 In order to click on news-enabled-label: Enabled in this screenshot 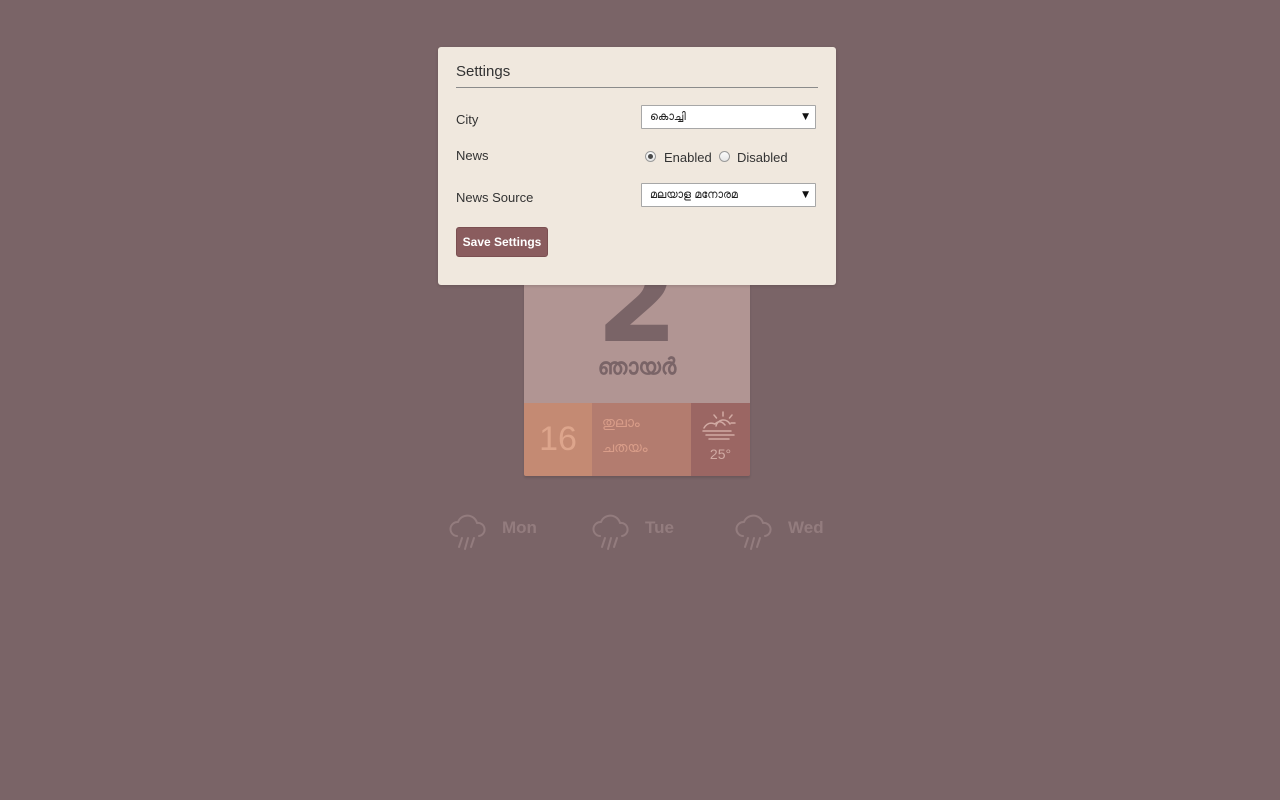, I will do `click(688, 157)`.